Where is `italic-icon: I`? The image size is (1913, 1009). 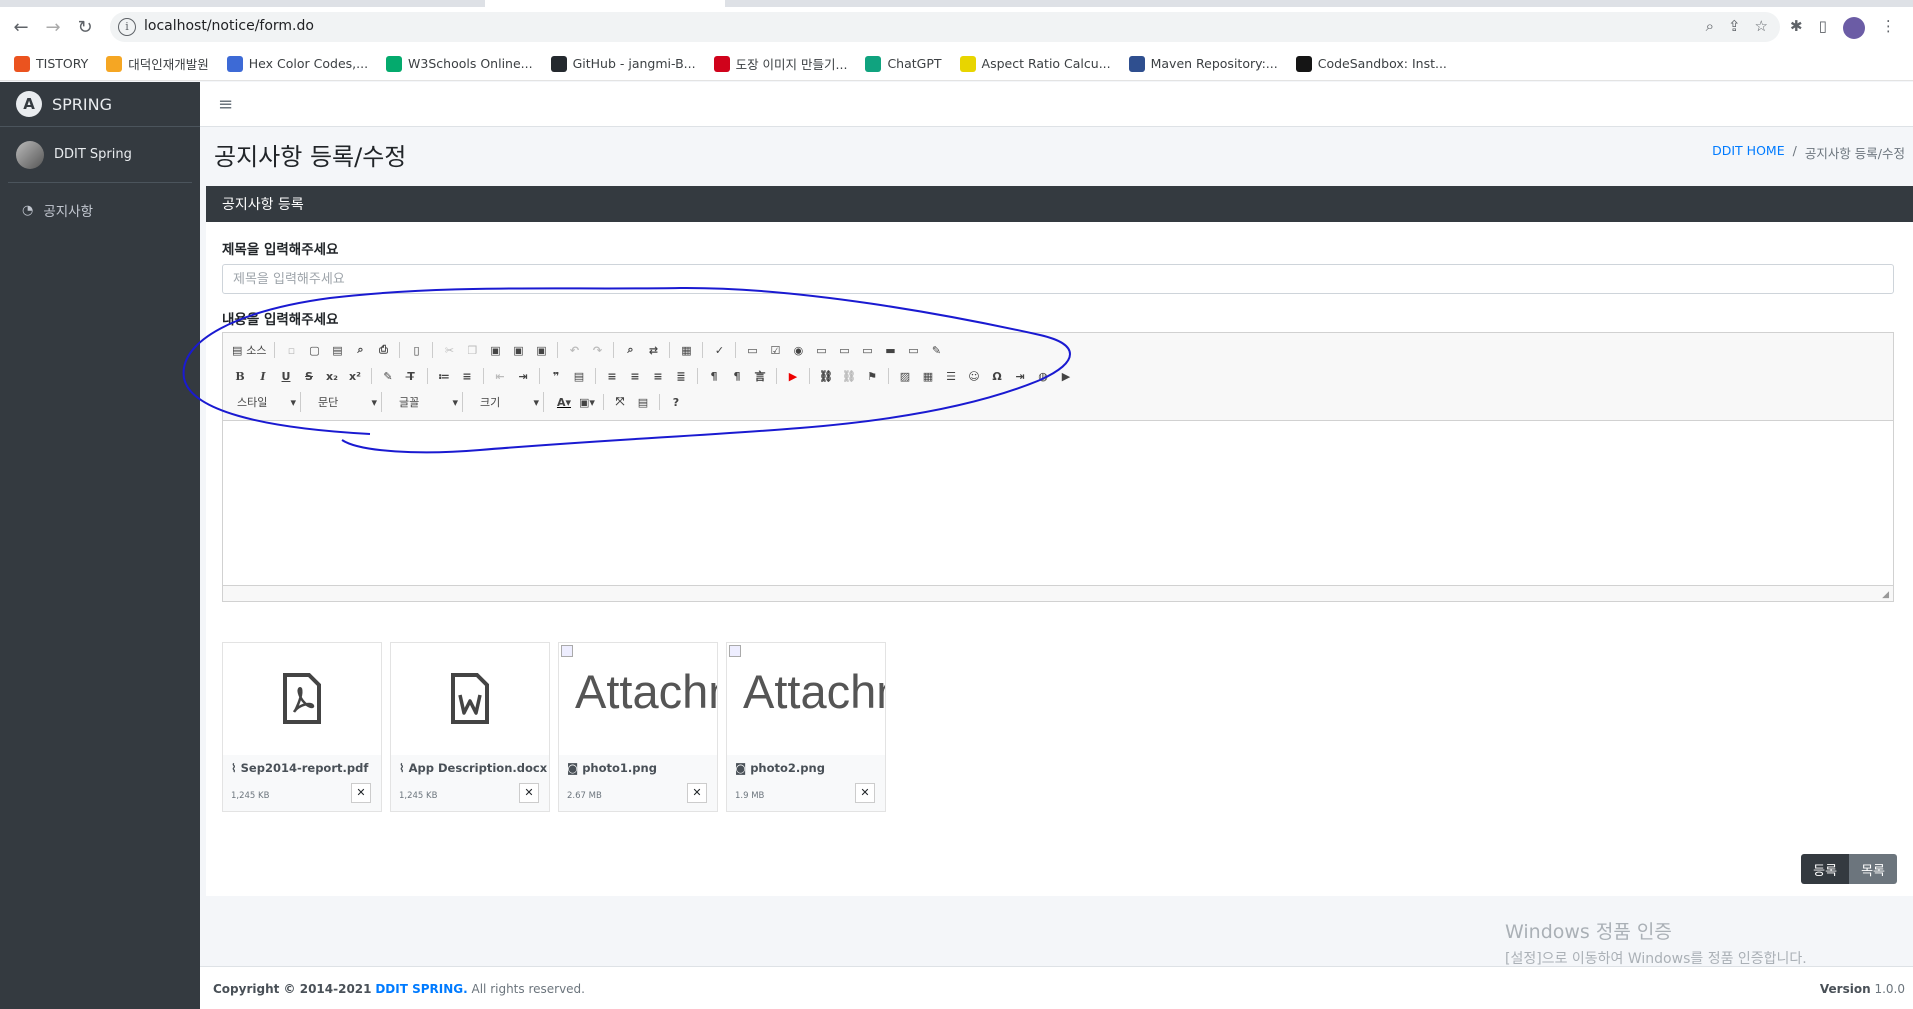 italic-icon: I is located at coordinates (263, 376).